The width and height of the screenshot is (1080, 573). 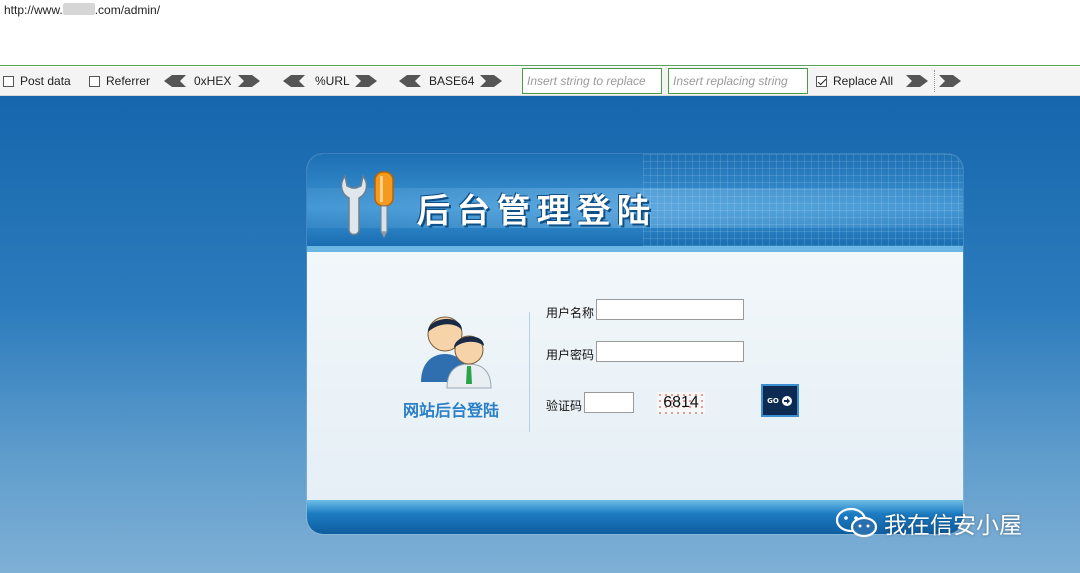 What do you see at coordinates (738, 81) in the screenshot?
I see `replacing-string-input: Insert replacing string` at bounding box center [738, 81].